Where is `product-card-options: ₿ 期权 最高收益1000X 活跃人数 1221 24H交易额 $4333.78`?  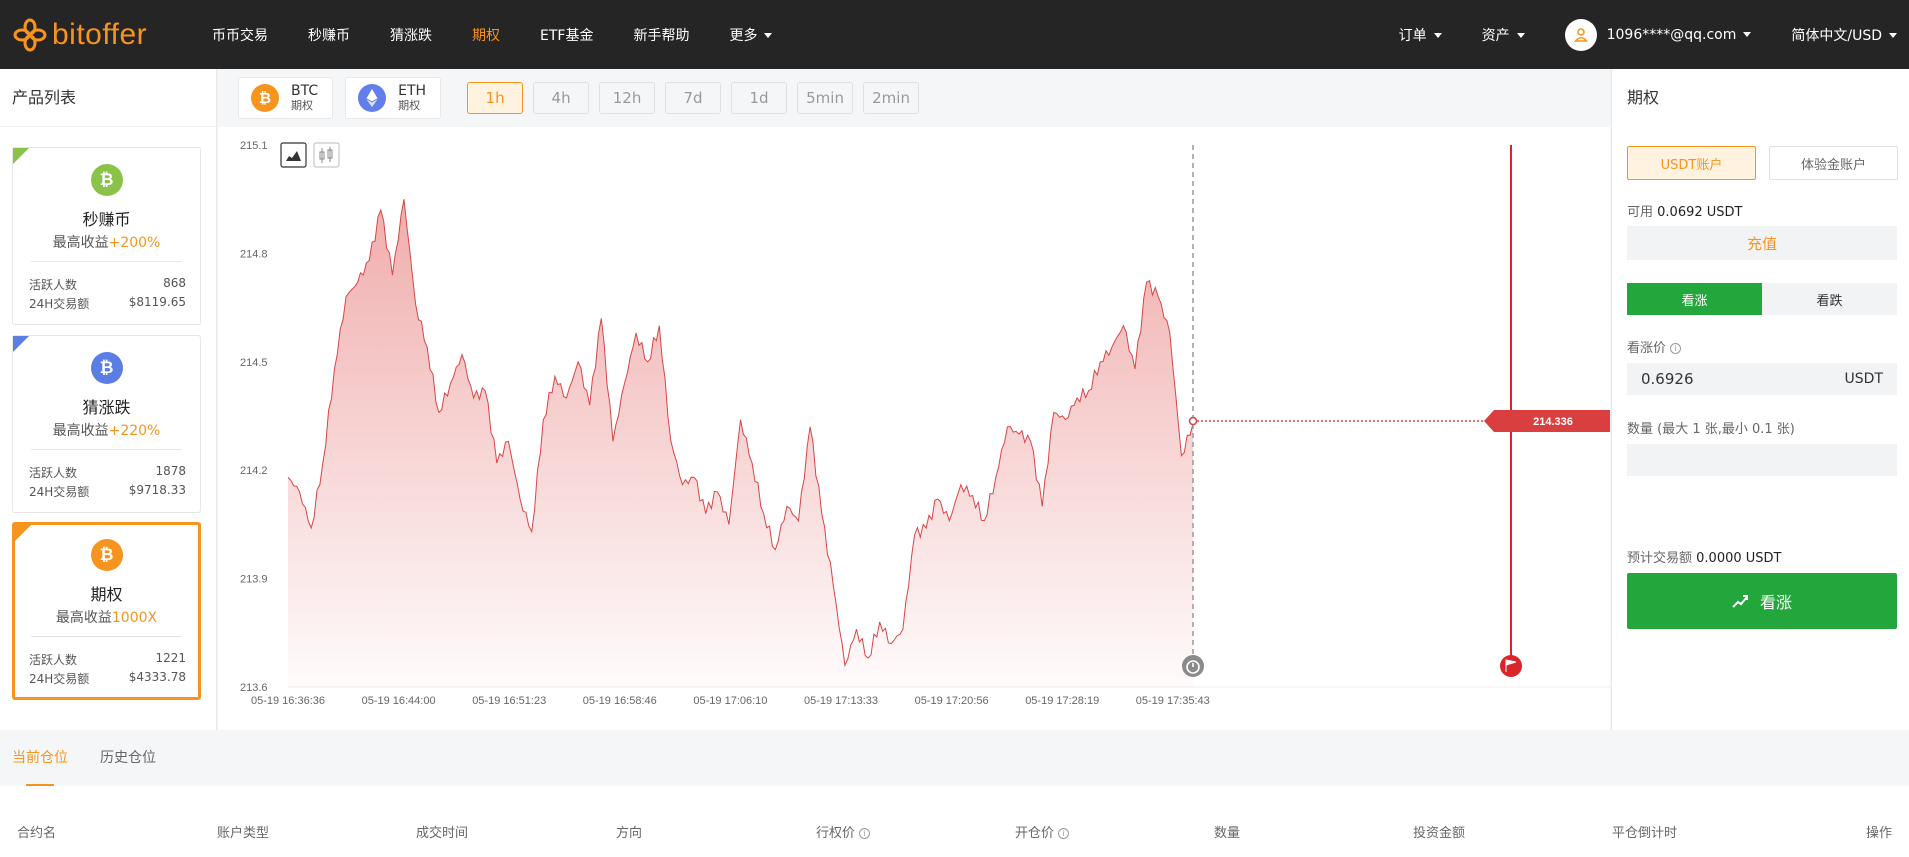 product-card-options: ₿ 期权 最高收益1000X 活跃人数 1221 24H交易额 $4333.78 is located at coordinates (106, 611).